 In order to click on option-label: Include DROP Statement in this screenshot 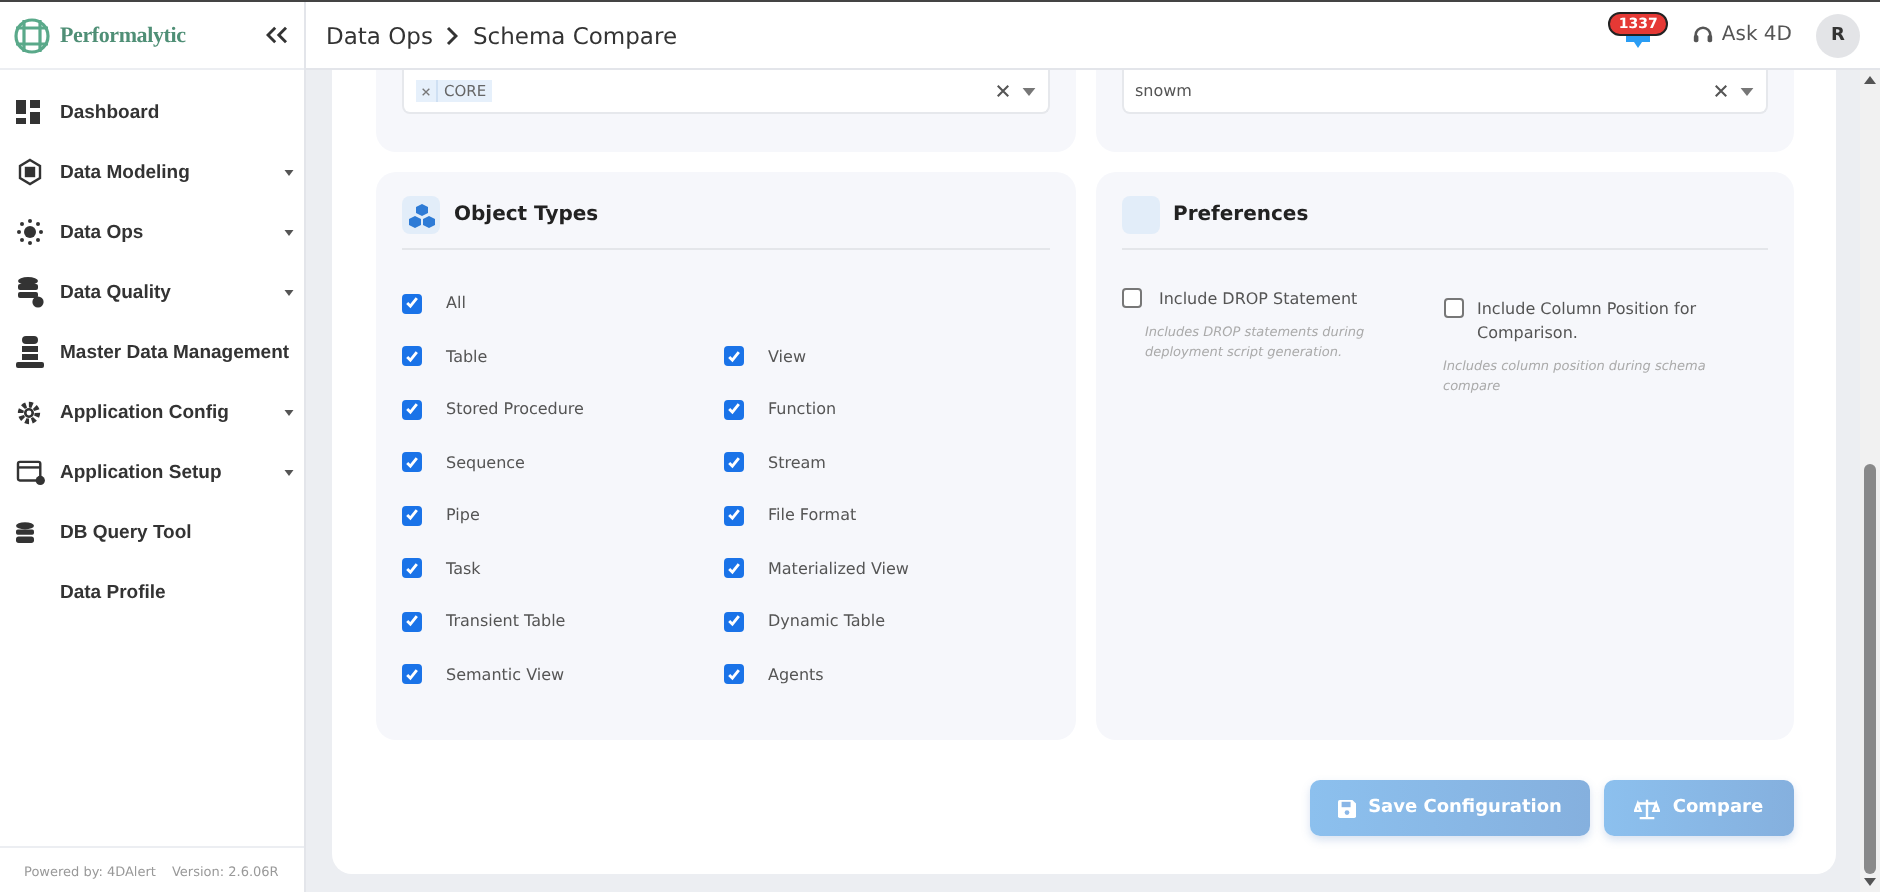, I will do `click(1258, 300)`.